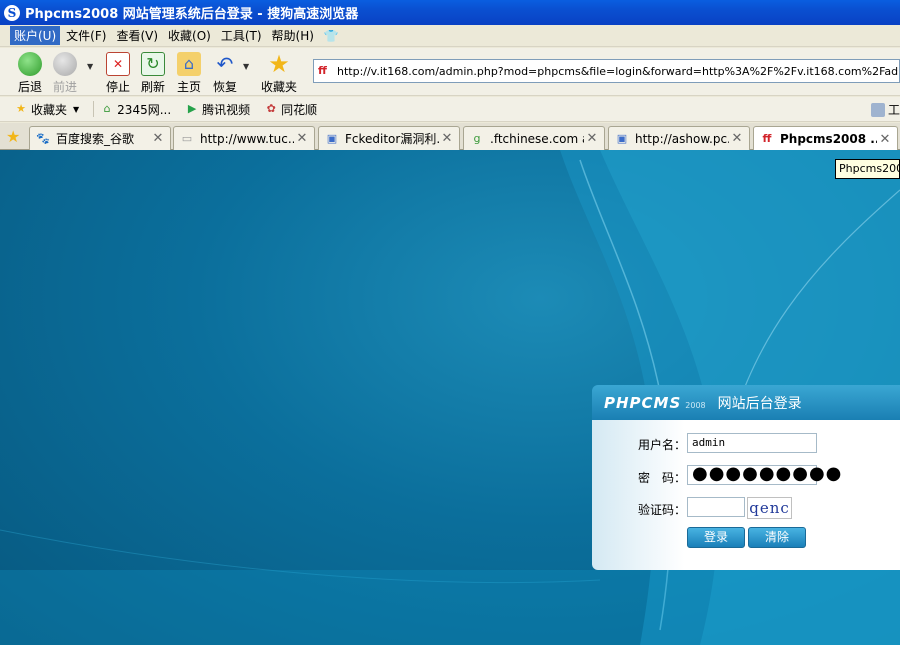 The image size is (900, 645). Describe the element at coordinates (94, 109) in the screenshot. I see `divider` at that location.